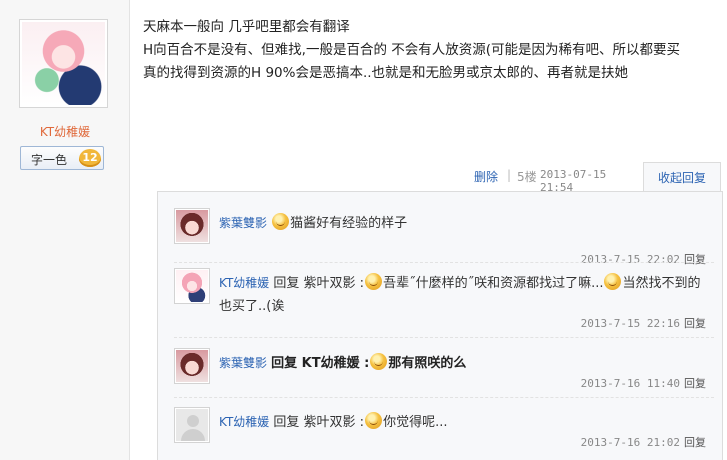 The height and width of the screenshot is (460, 727). I want to click on author-badge: 字一色 12, so click(62, 158).